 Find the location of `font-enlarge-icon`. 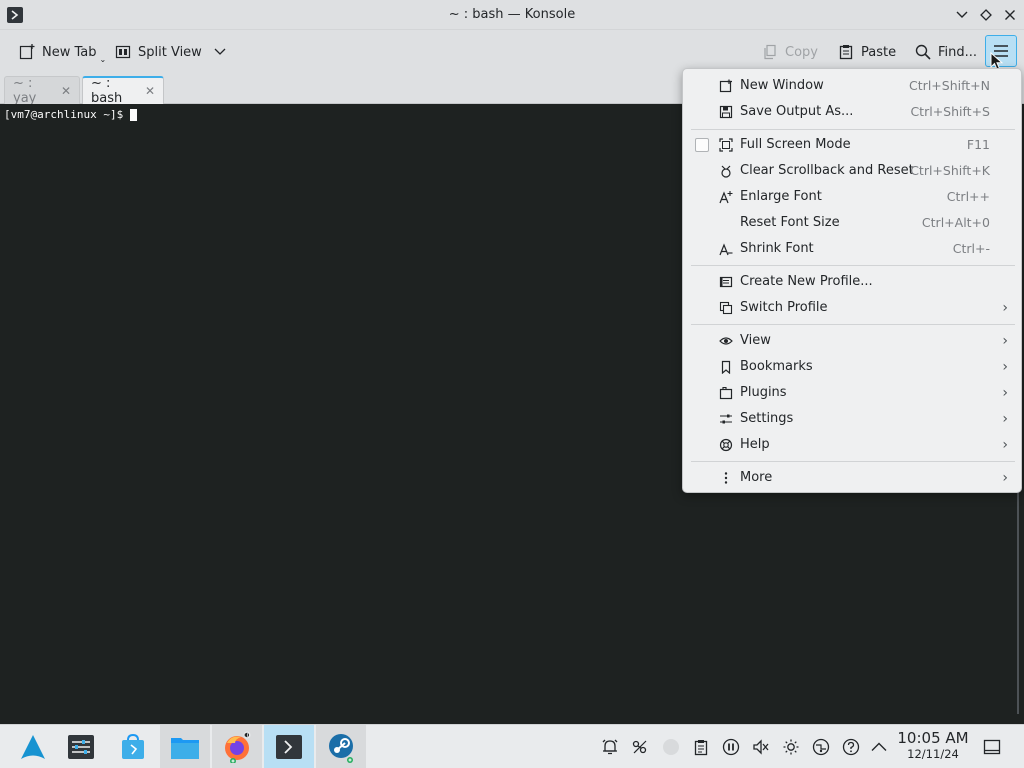

font-enlarge-icon is located at coordinates (726, 197).